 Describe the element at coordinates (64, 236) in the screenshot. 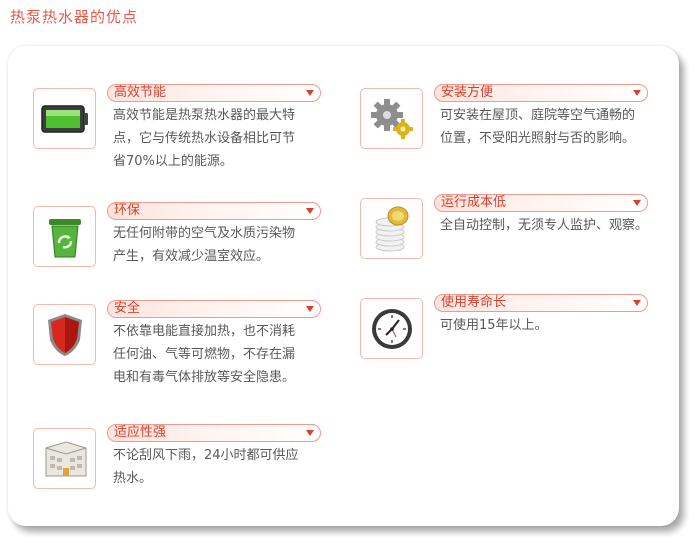

I see `recycle-bin-icon` at that location.